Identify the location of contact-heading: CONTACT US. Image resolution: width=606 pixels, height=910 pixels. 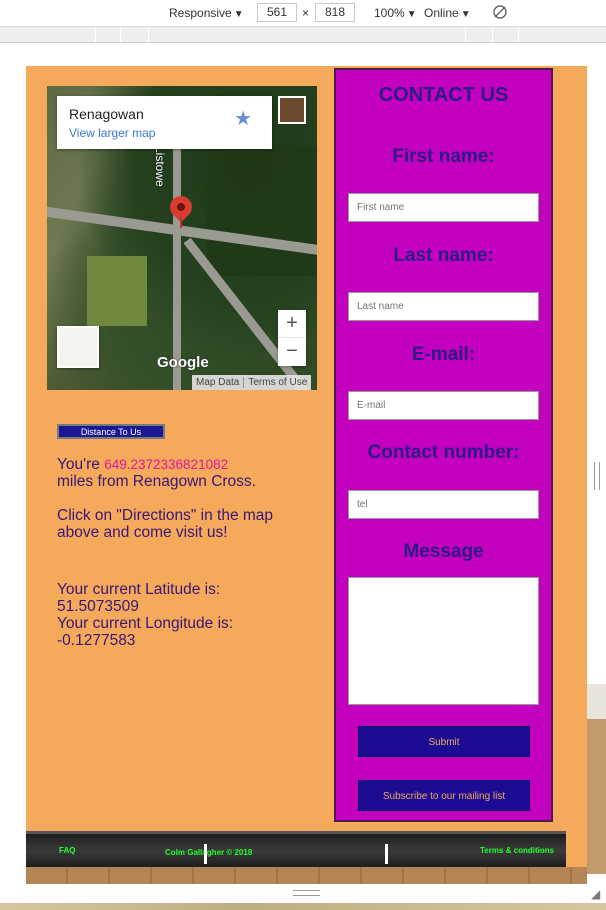
(443, 95).